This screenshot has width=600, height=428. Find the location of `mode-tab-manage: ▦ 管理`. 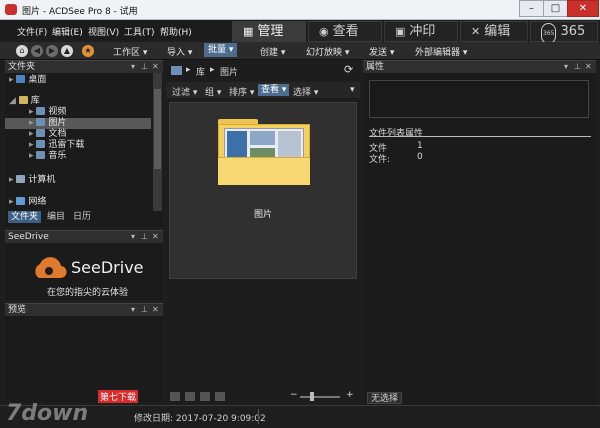

mode-tab-manage: ▦ 管理 is located at coordinates (269, 31).